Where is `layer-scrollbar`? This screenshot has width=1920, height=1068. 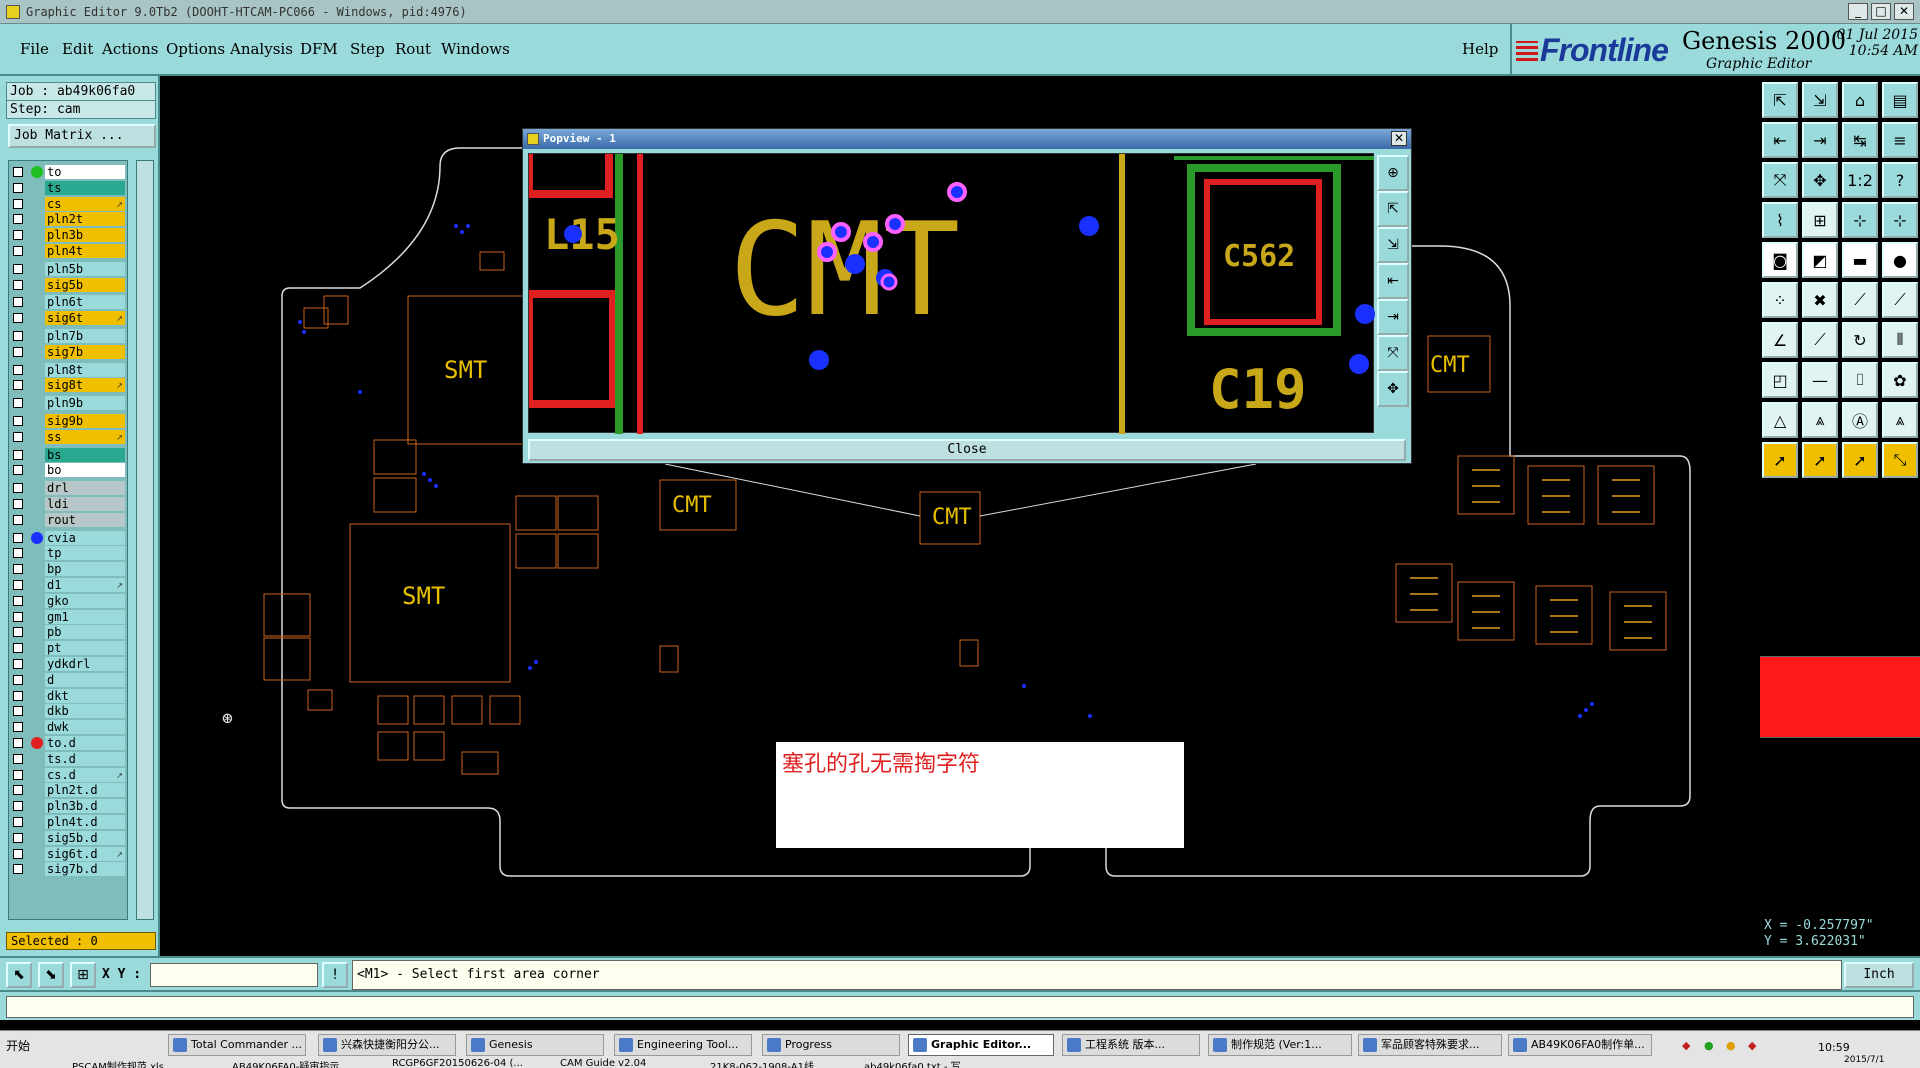
layer-scrollbar is located at coordinates (145, 540).